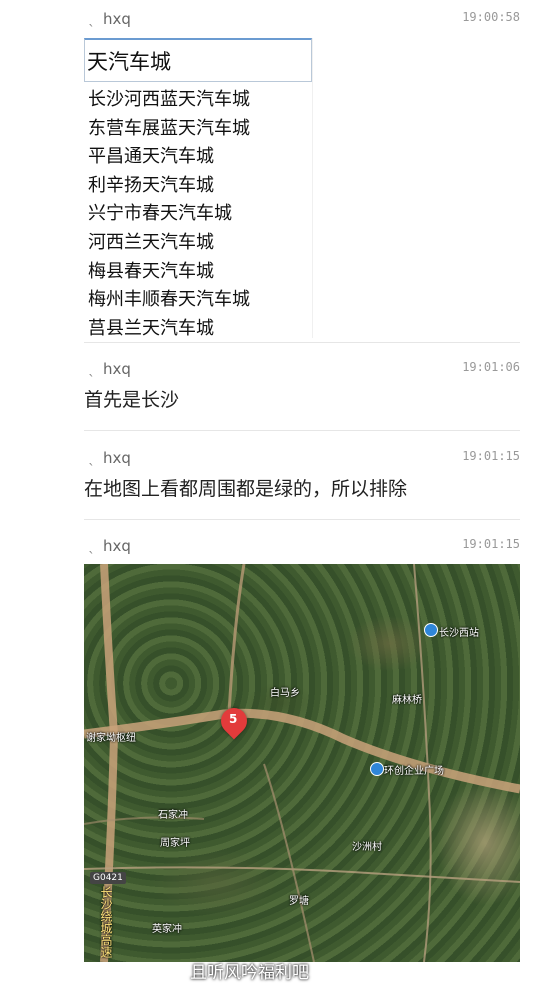  What do you see at coordinates (198, 300) in the screenshot?
I see `suggestion-item: 梅州丰顺春天汽车城` at bounding box center [198, 300].